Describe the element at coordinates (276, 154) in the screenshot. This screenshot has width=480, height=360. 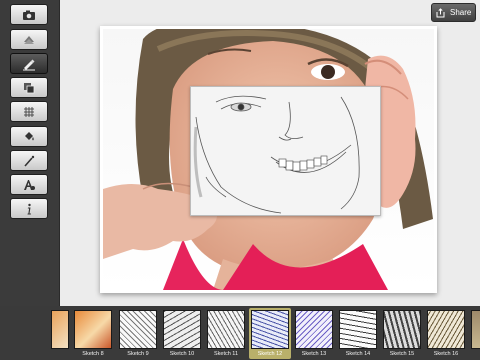
I see `sketch-drawing` at that location.